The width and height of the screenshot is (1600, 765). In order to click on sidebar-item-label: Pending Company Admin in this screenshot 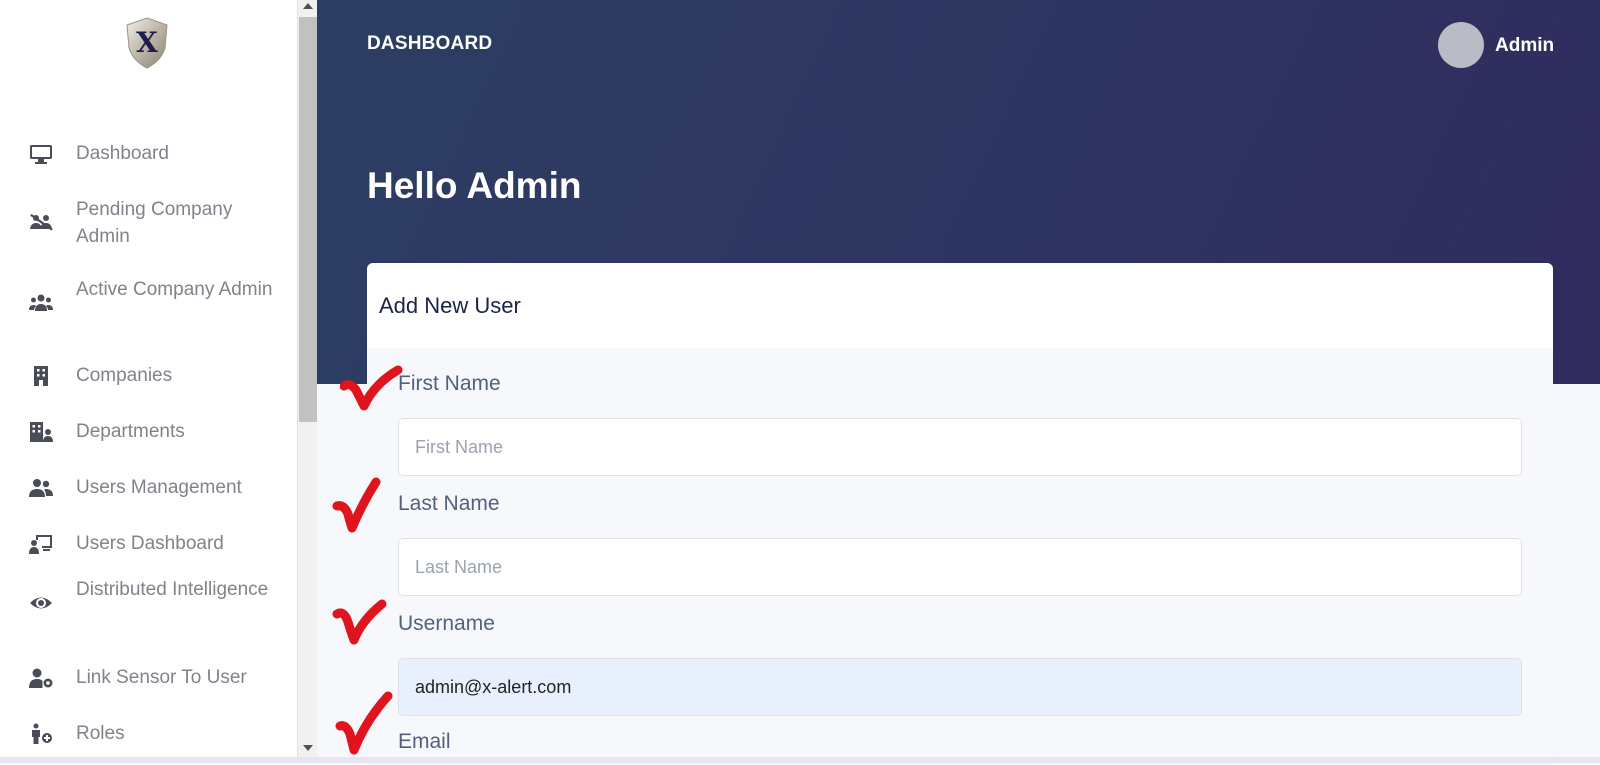, I will do `click(154, 223)`.